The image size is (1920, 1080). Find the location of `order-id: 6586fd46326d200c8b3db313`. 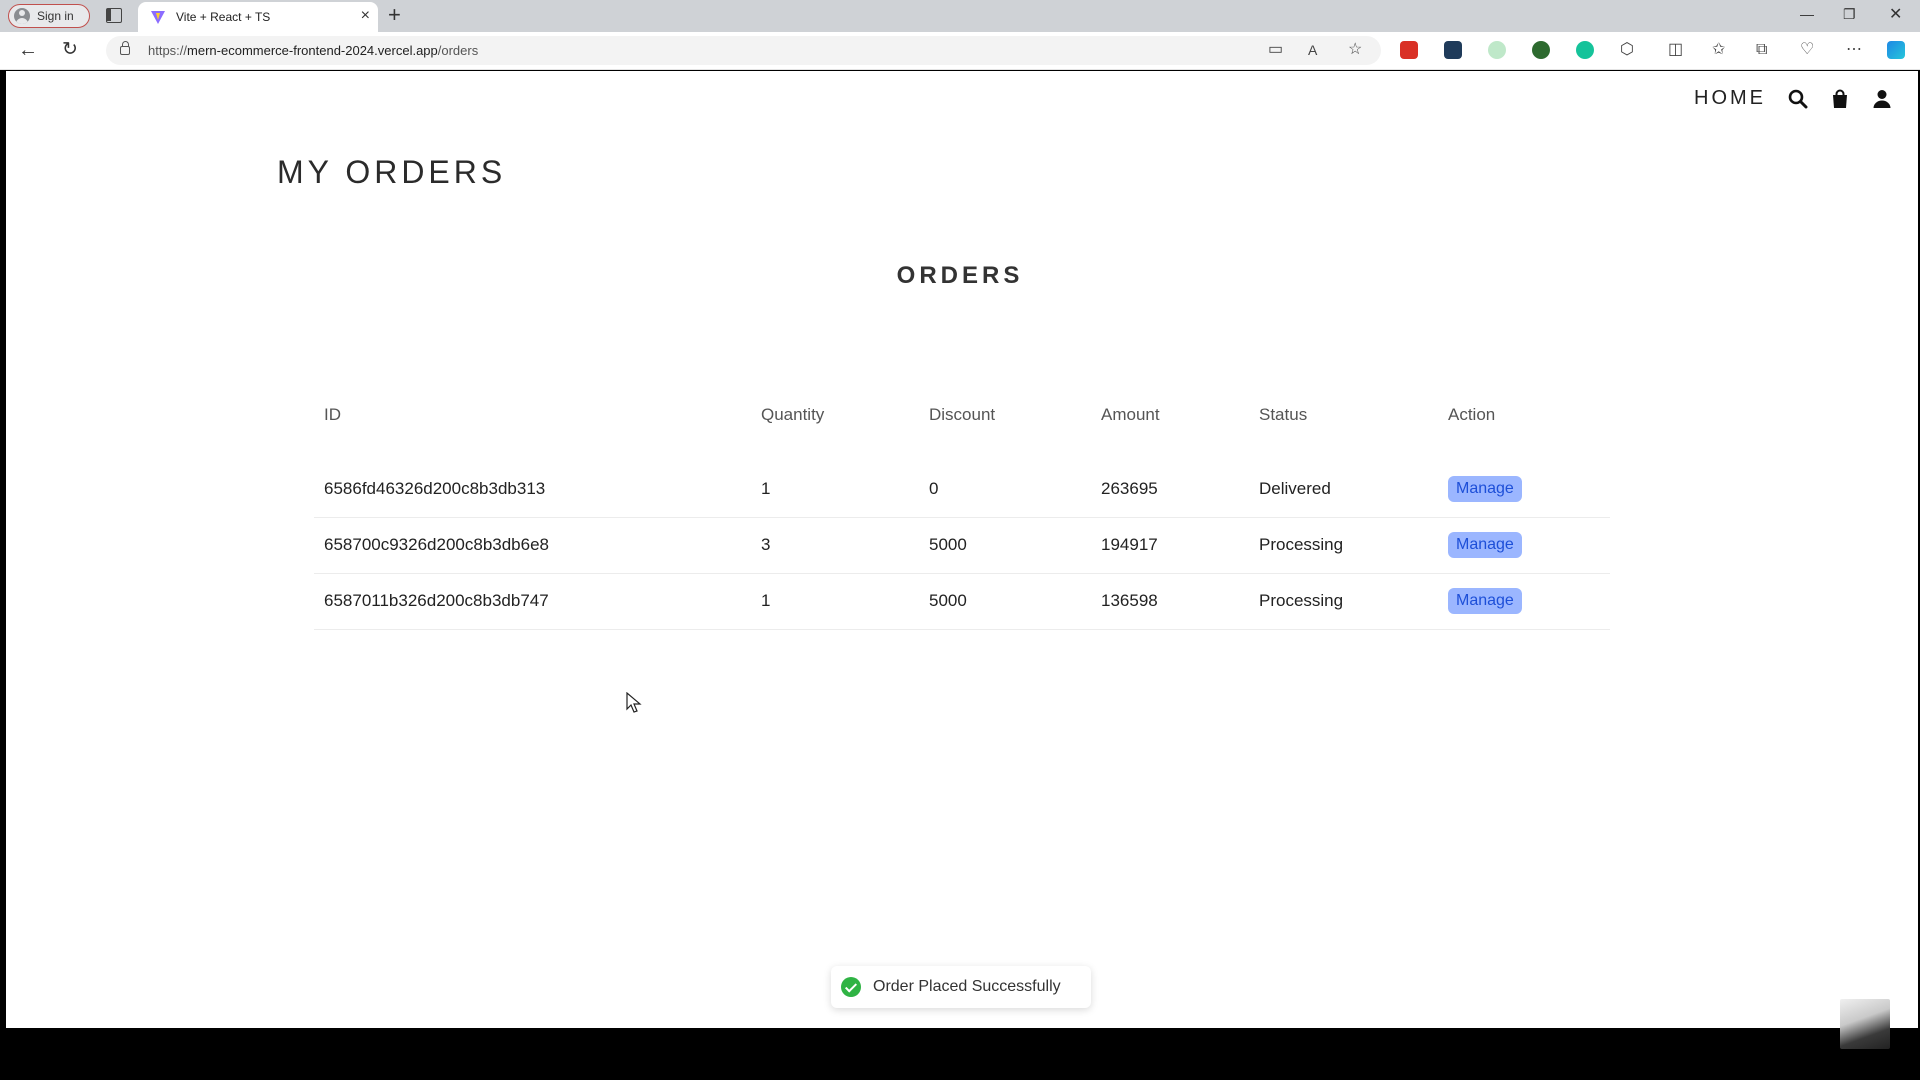

order-id: 6586fd46326d200c8b3db313 is located at coordinates (532, 489).